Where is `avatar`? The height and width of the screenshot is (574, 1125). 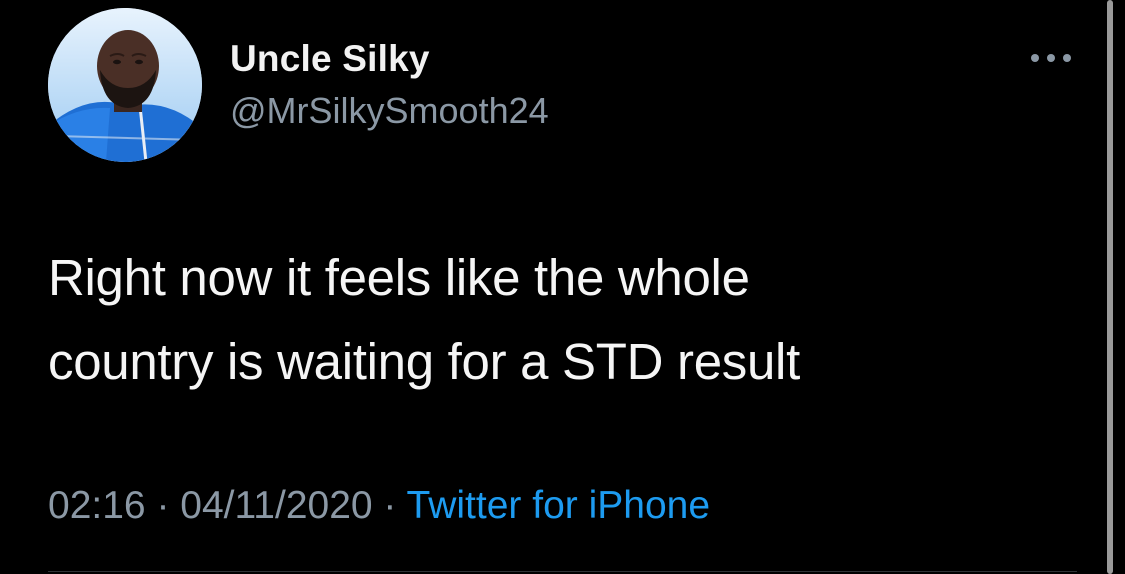
avatar is located at coordinates (125, 85).